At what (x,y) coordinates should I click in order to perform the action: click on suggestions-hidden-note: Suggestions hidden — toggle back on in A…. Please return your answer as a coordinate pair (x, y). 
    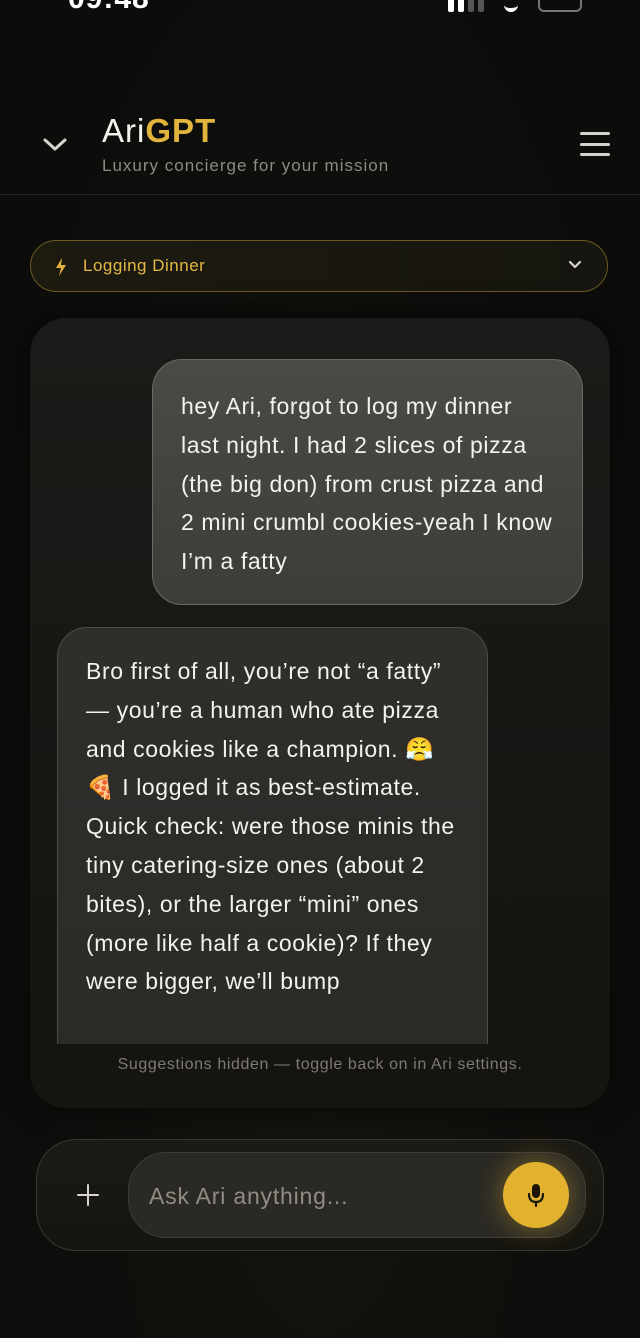
    Looking at the image, I should click on (320, 1064).